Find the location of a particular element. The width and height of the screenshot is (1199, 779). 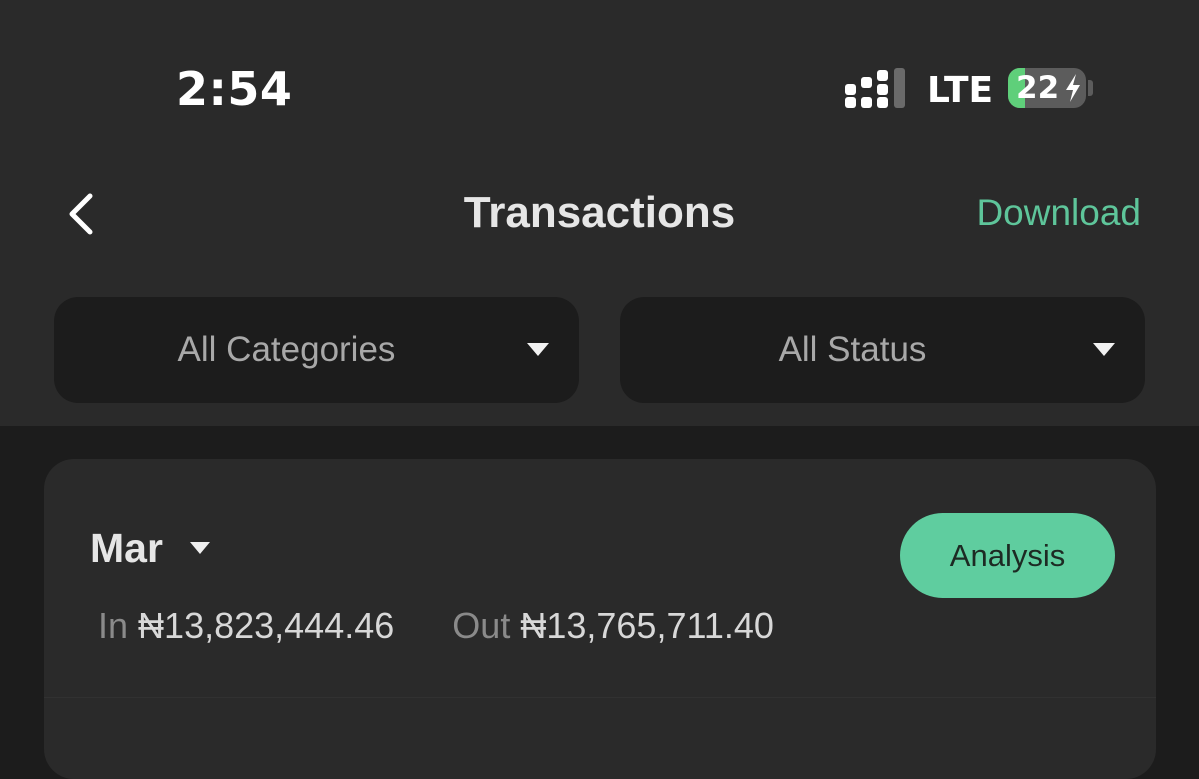

in-out-summary: In ₦13,823,444.46 Out ₦13,765,711.40 is located at coordinates (436, 626).